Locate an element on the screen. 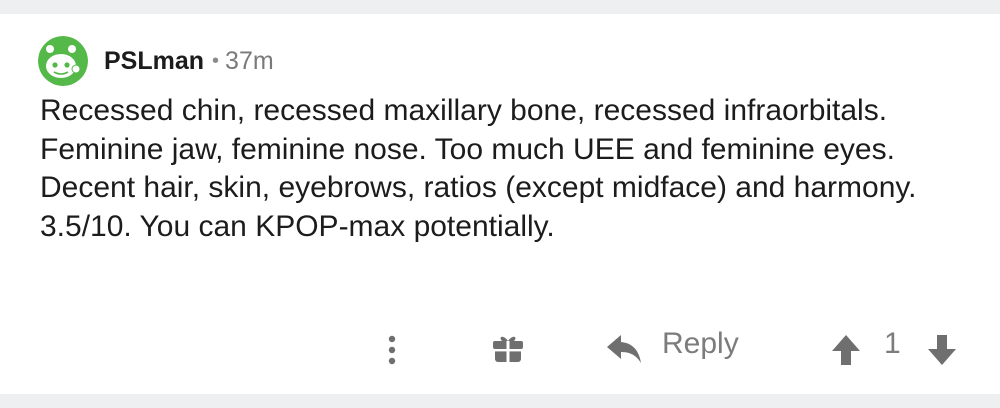 The height and width of the screenshot is (408, 1000). downvote-arrow-icon is located at coordinates (942, 350).